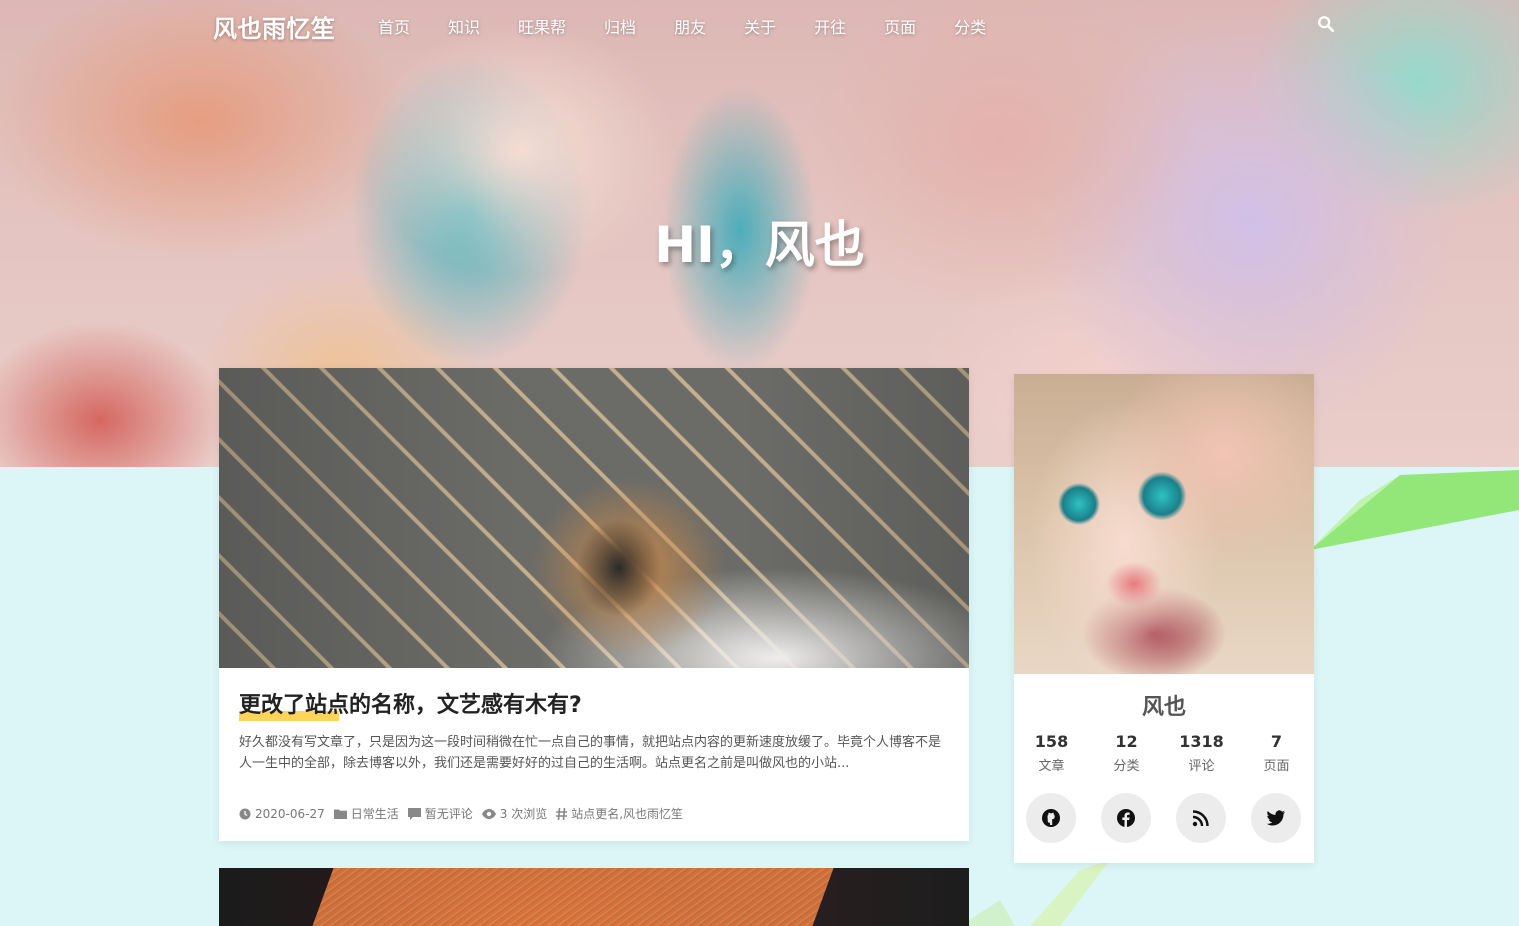  What do you see at coordinates (1164, 524) in the screenshot?
I see `profile-avatar` at bounding box center [1164, 524].